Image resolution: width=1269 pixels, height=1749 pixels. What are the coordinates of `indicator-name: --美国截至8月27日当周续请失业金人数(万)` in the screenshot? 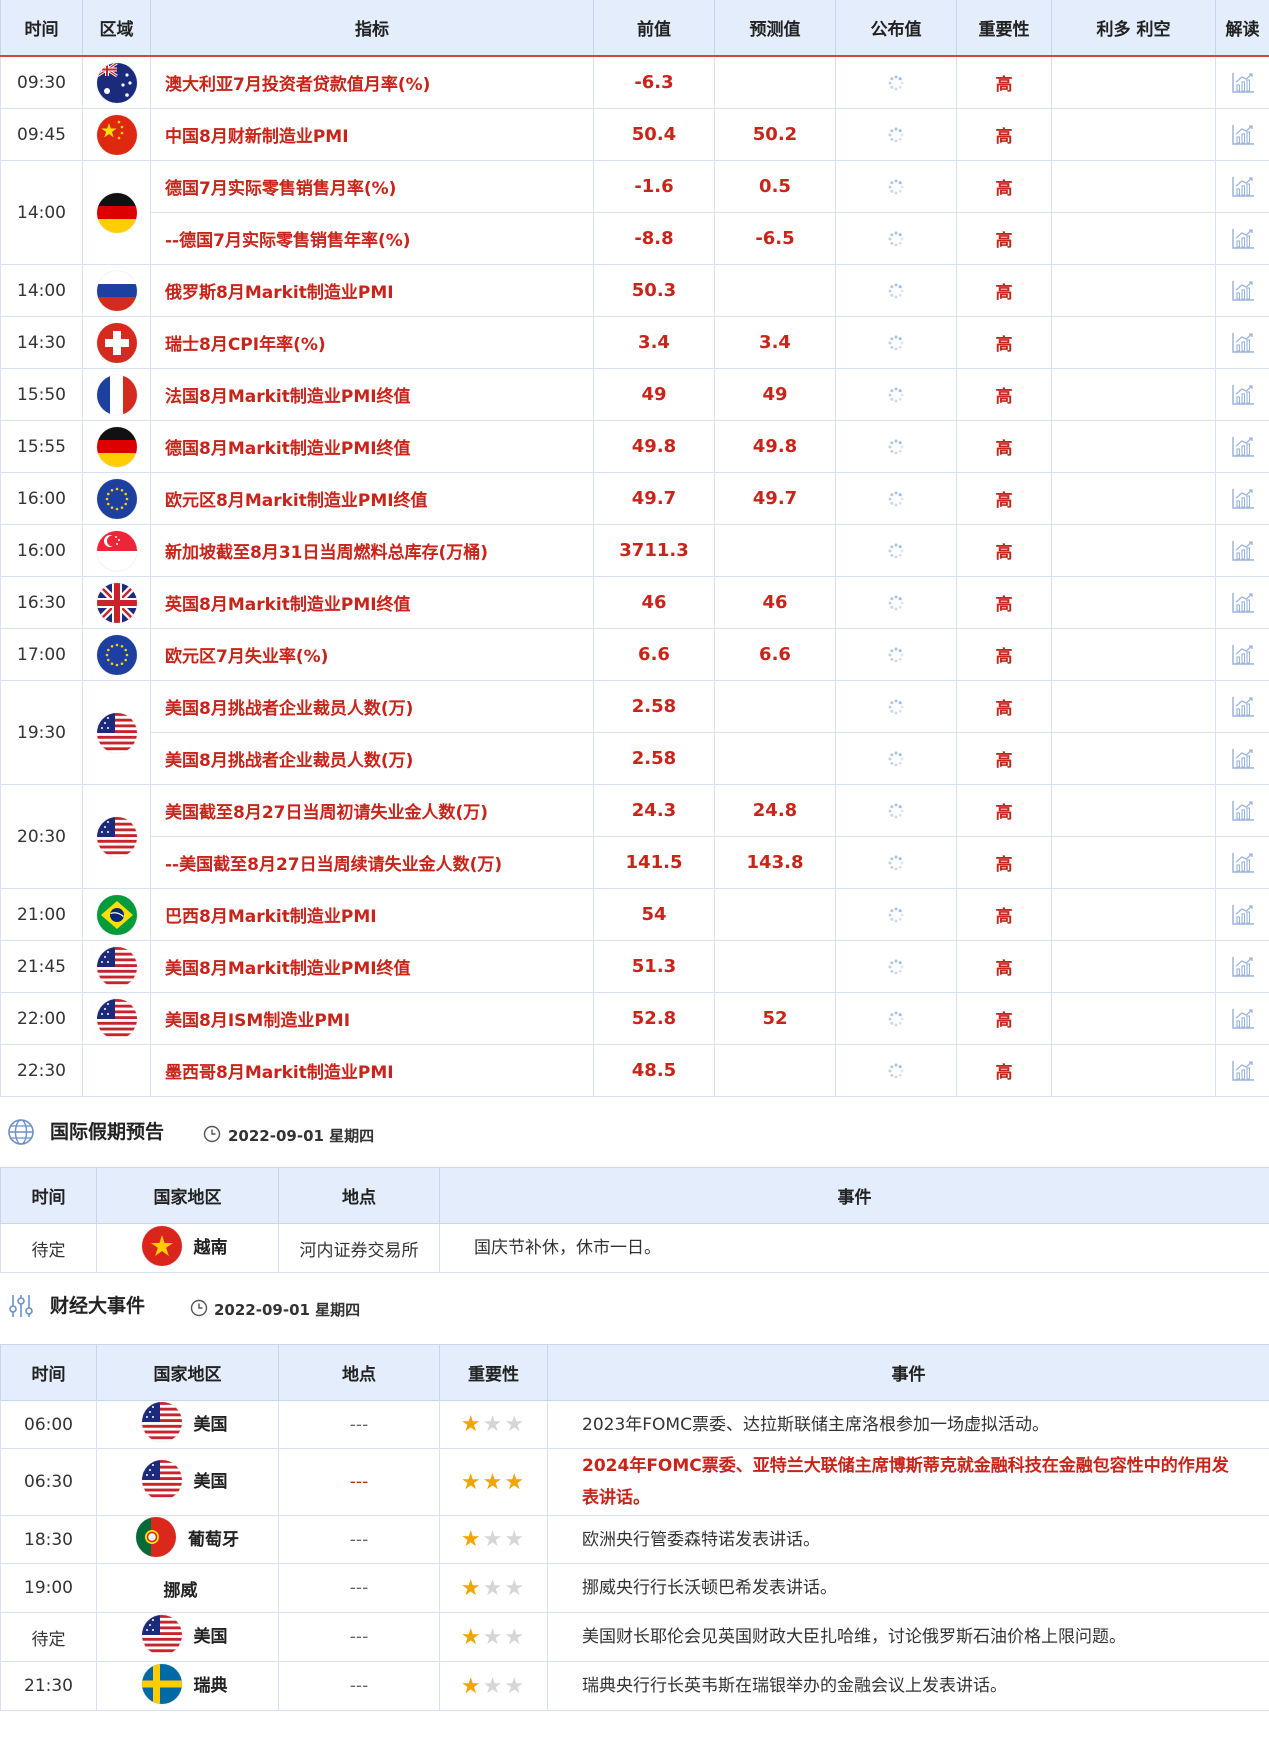 It's located at (372, 862).